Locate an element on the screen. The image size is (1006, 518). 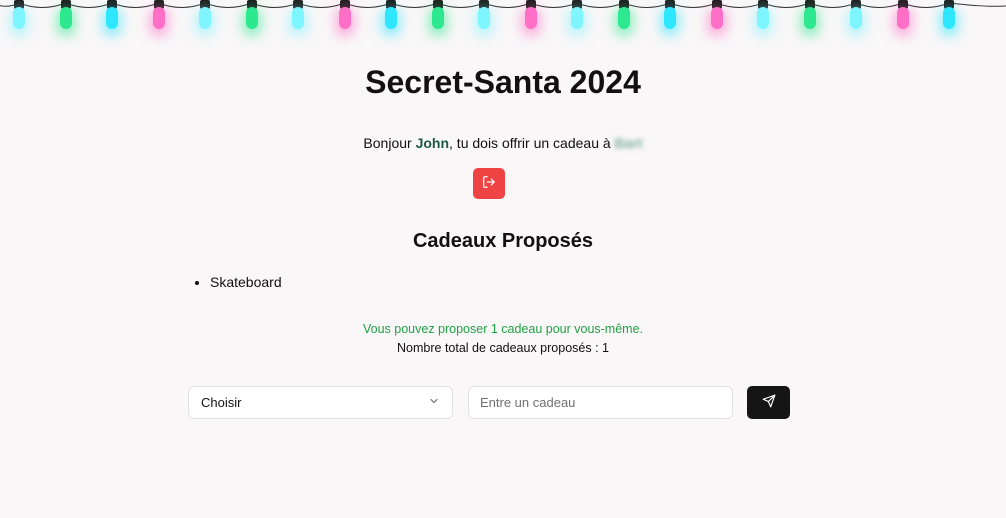
send-button is located at coordinates (768, 402).